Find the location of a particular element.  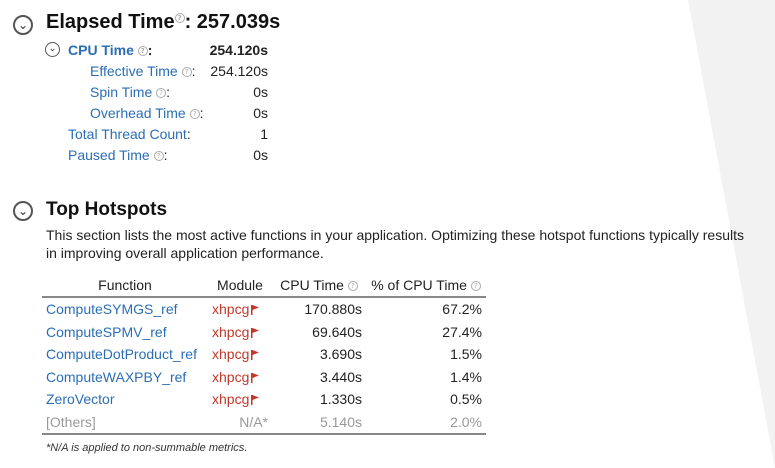

cpu-time-value: 254.120s is located at coordinates (238, 50).